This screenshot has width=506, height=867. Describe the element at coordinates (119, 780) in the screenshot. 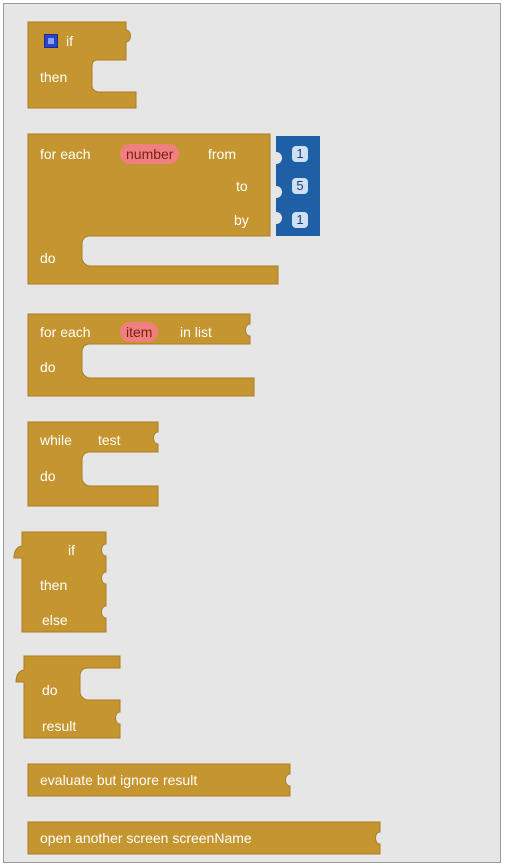

I see `evaluate-label: evaluate but ignore result` at that location.